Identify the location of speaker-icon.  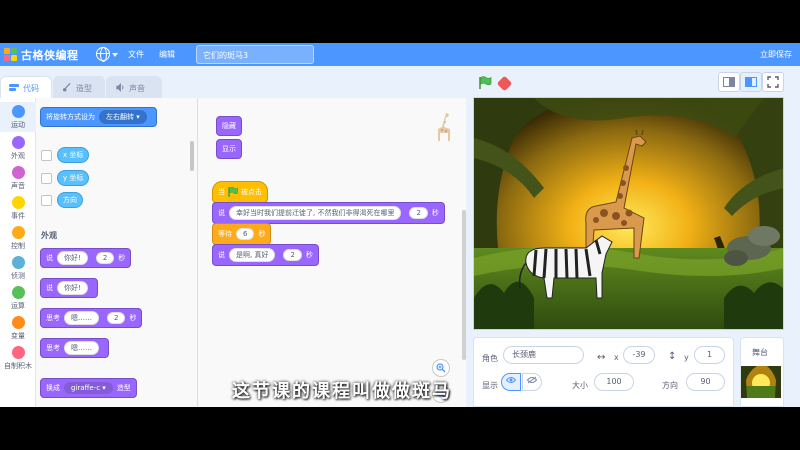
(120, 87).